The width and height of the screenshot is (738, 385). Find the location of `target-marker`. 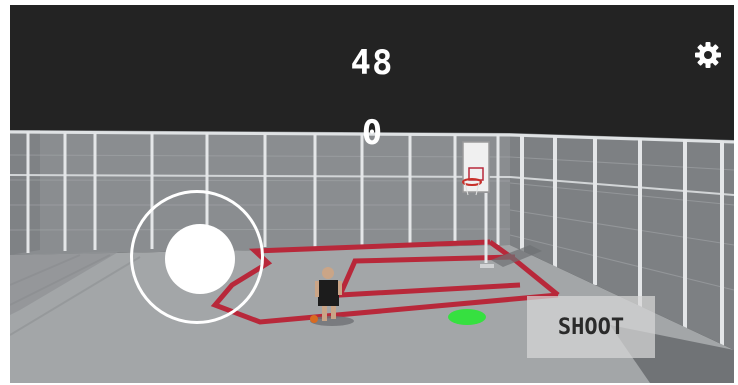

target-marker is located at coordinates (467, 317).